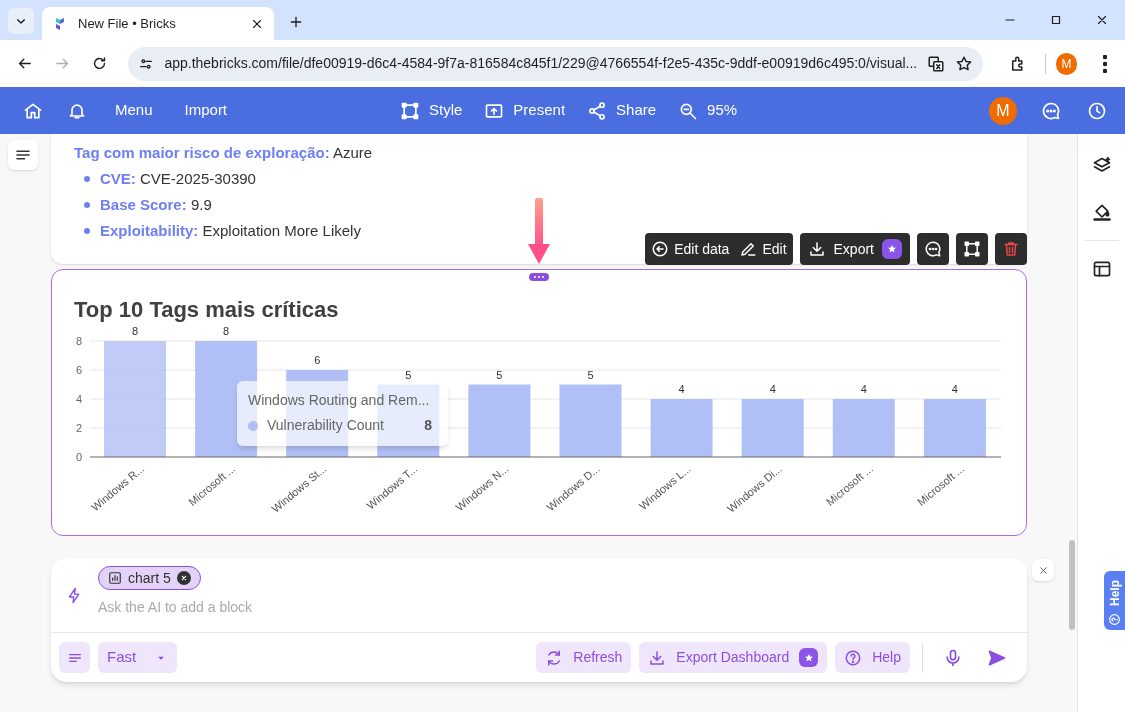 The image size is (1125, 712). I want to click on list-item-text: Exploitability: Exploitation More Likely, so click(230, 231).